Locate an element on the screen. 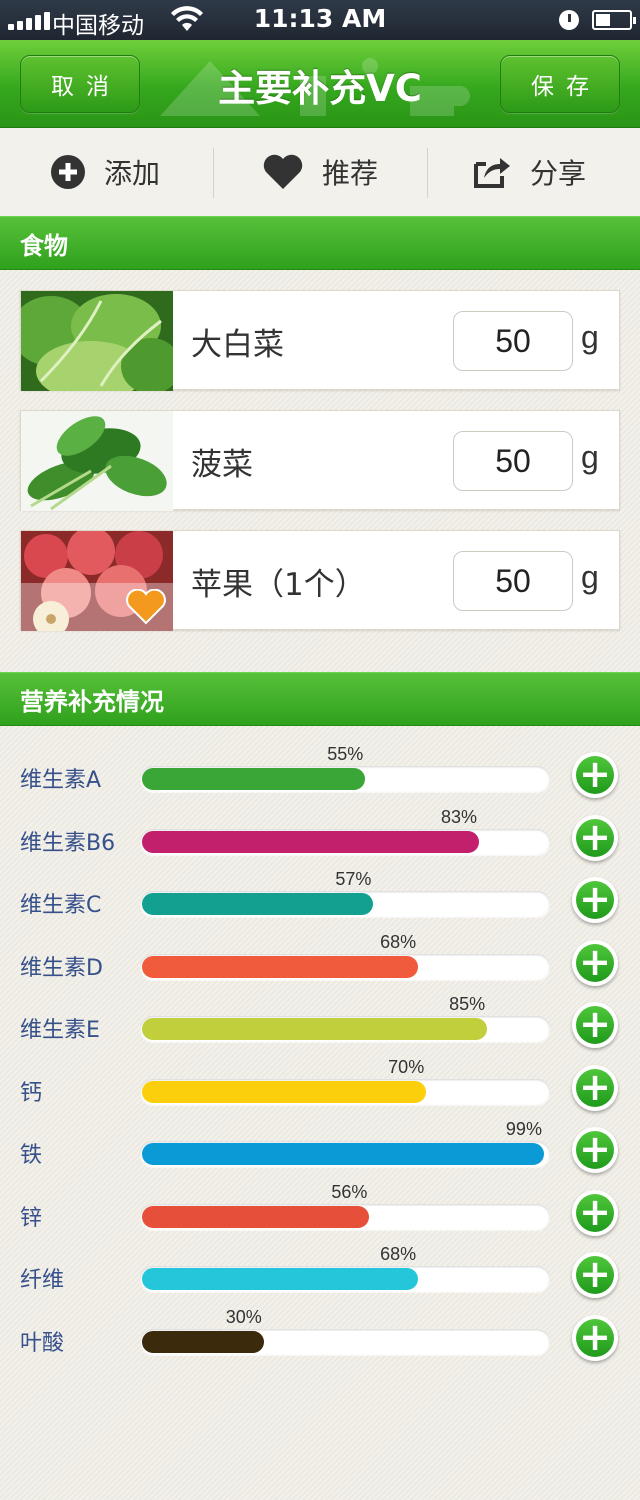 This screenshot has height=1500, width=640. food-item: 大白菜 50 g is located at coordinates (320, 340).